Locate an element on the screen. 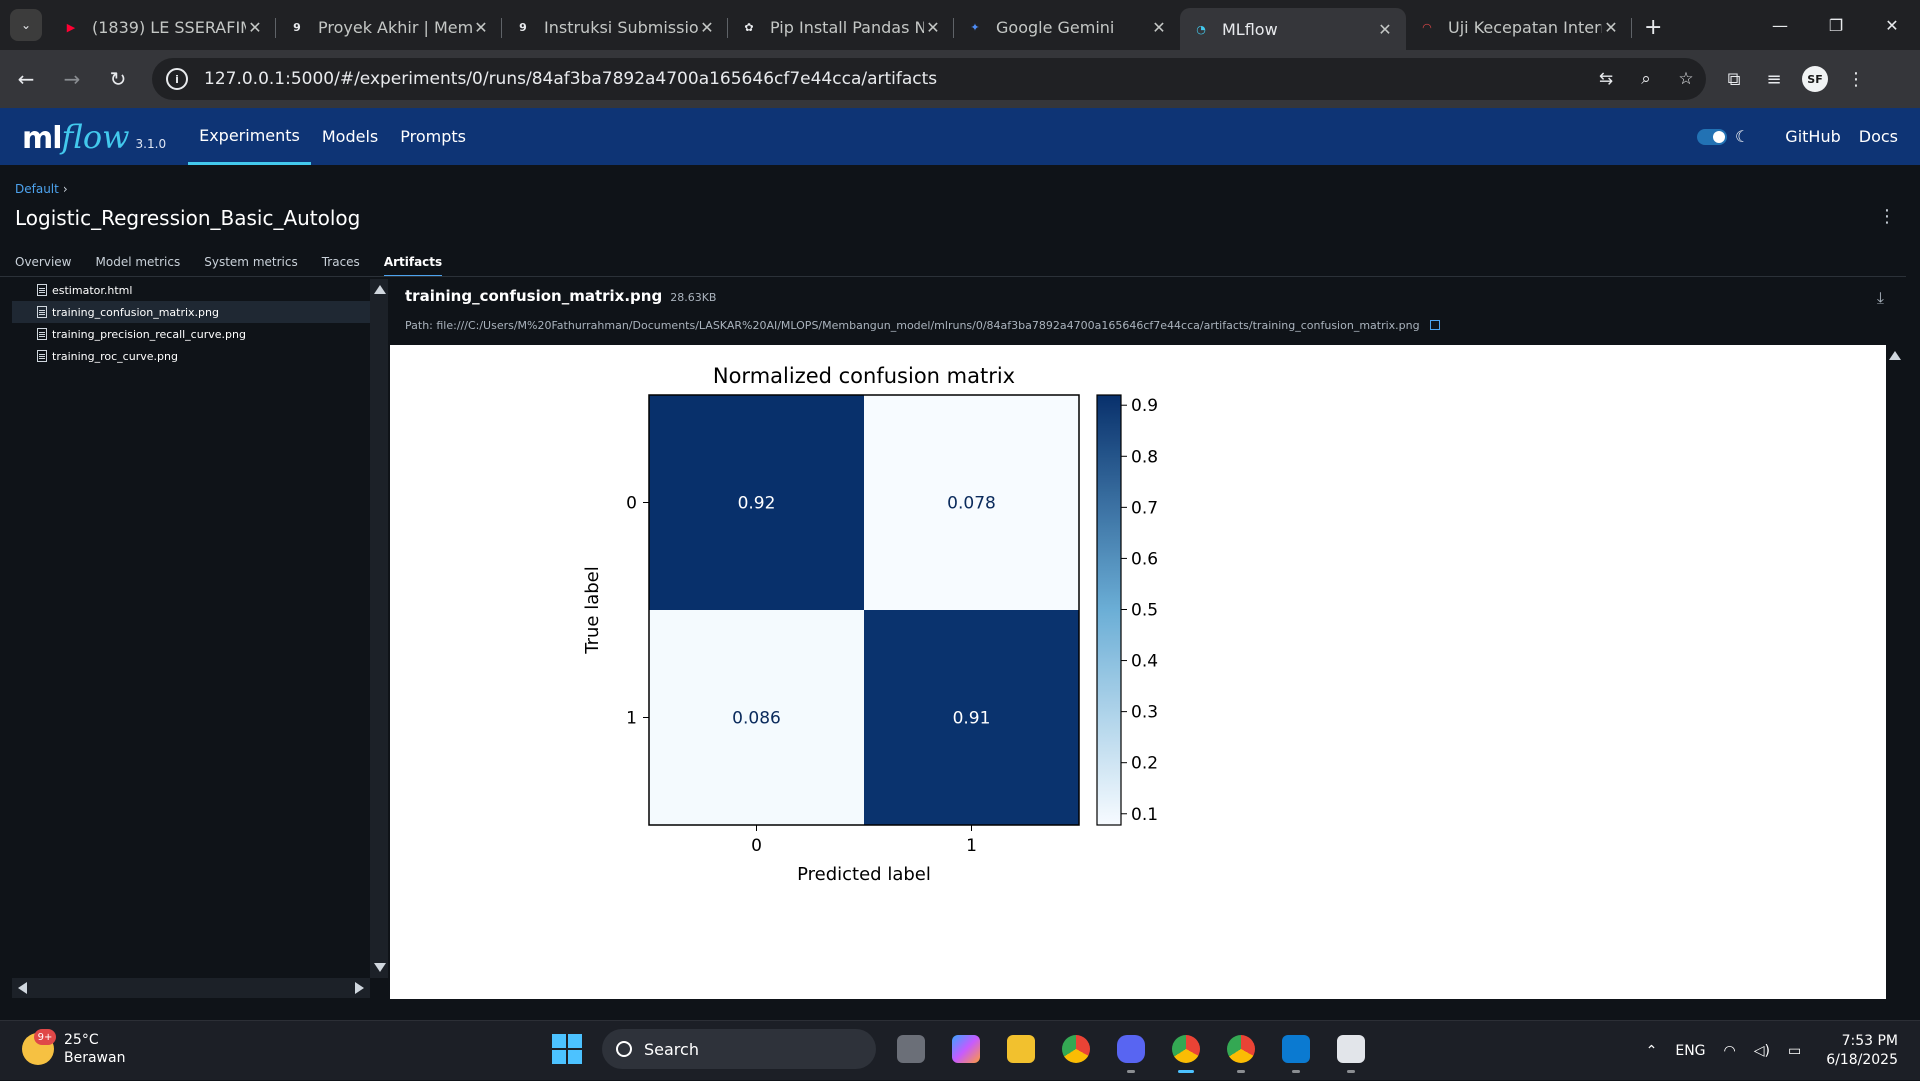 The height and width of the screenshot is (1081, 1920). dark-mode-toggle is located at coordinates (1711, 136).